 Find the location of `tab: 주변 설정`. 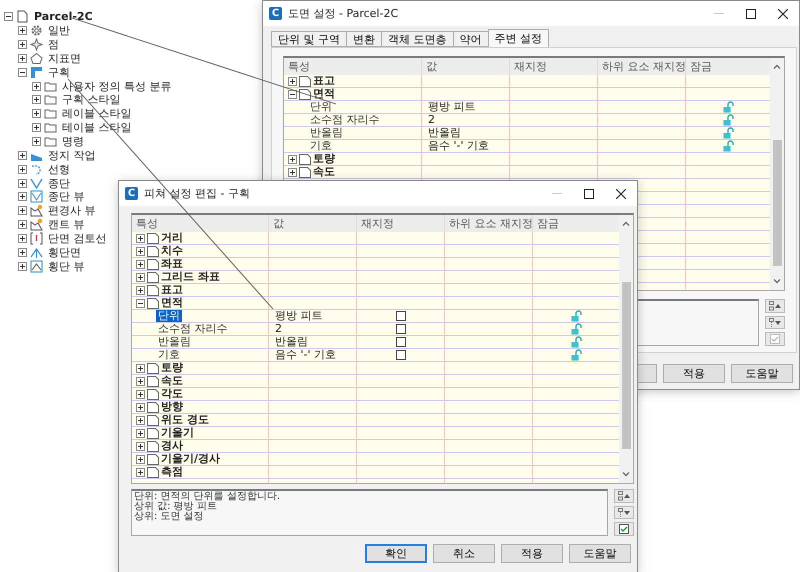

tab: 주변 설정 is located at coordinates (518, 38).